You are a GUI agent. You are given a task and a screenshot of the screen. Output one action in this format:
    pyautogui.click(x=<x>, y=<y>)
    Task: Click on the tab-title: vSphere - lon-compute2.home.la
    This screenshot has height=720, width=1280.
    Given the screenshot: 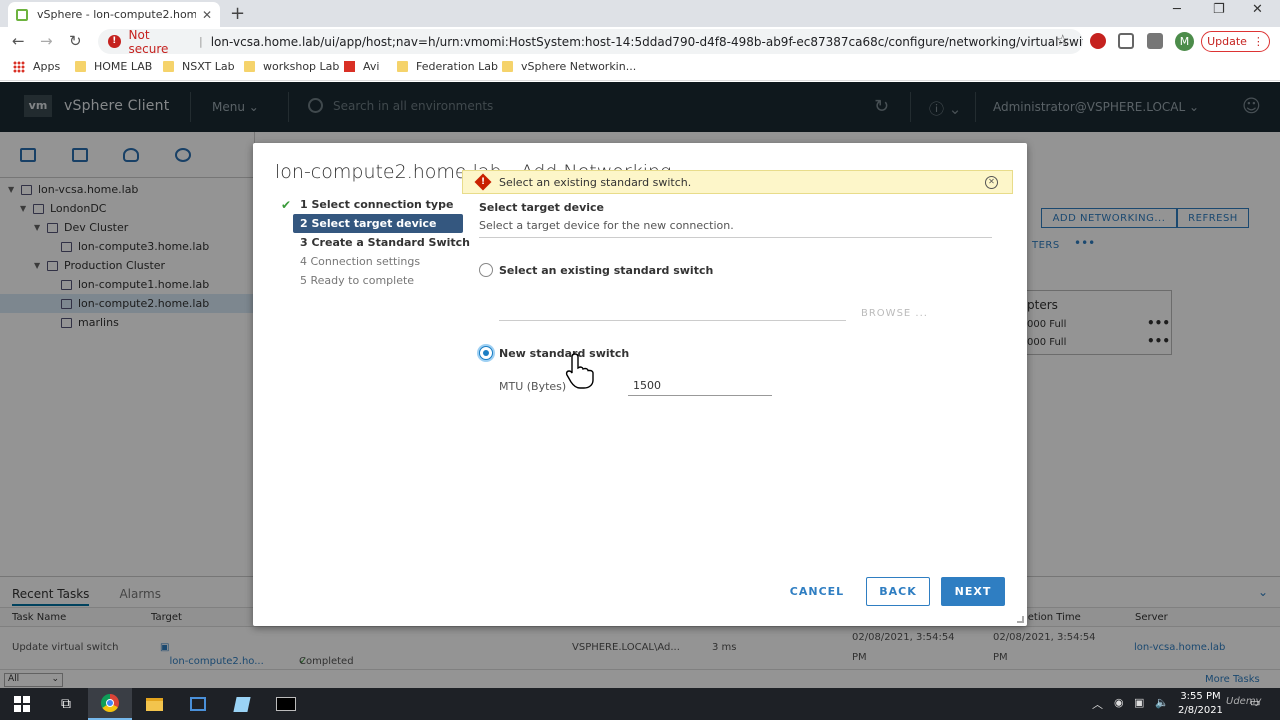 What is the action you would take?
    pyautogui.click(x=116, y=14)
    